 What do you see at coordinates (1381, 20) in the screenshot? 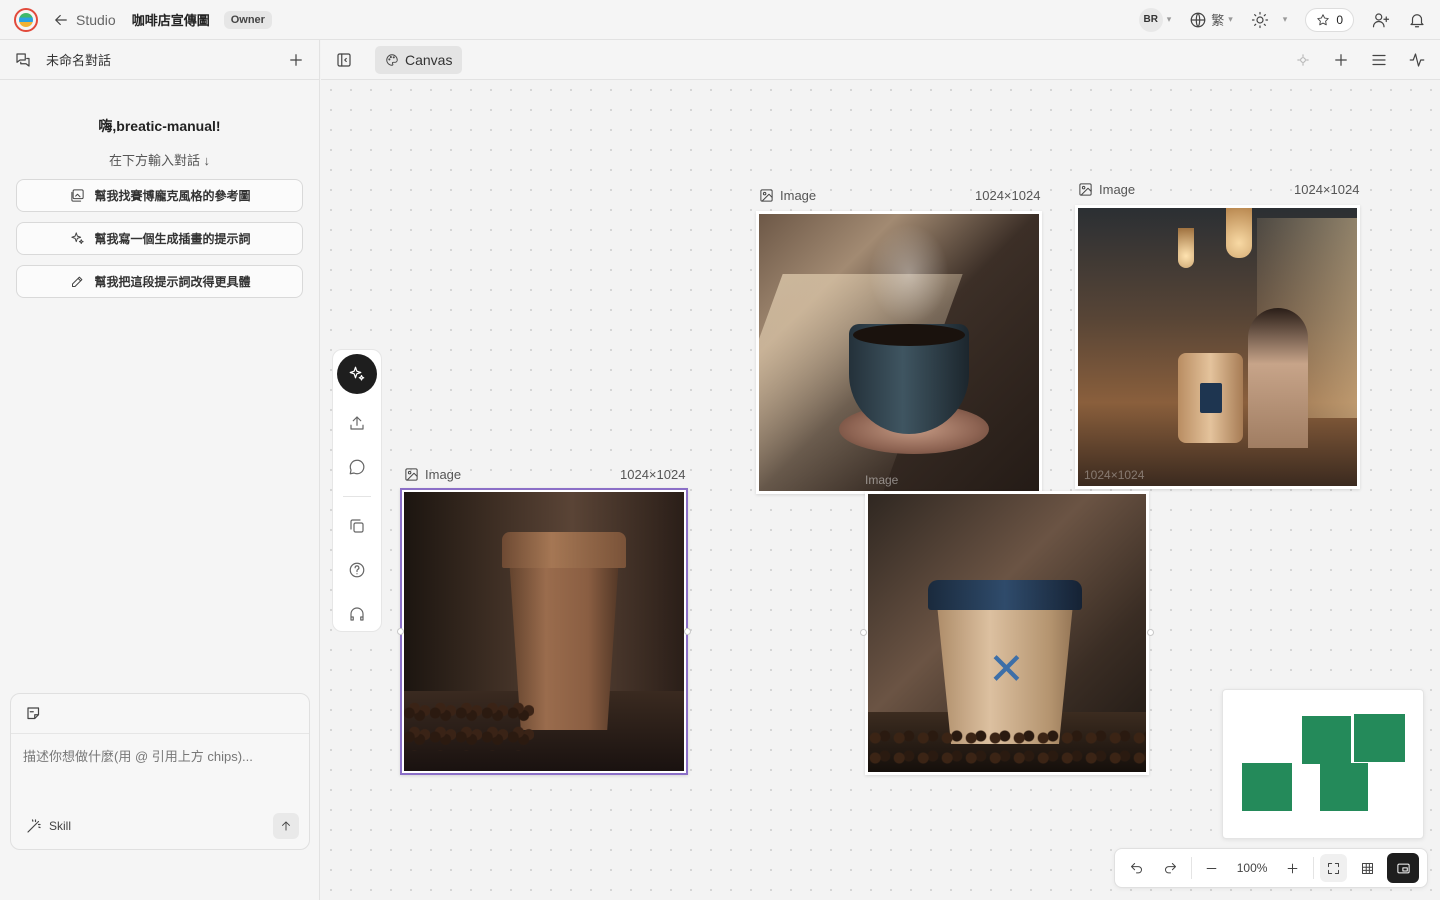
I see `add-user-icon` at bounding box center [1381, 20].